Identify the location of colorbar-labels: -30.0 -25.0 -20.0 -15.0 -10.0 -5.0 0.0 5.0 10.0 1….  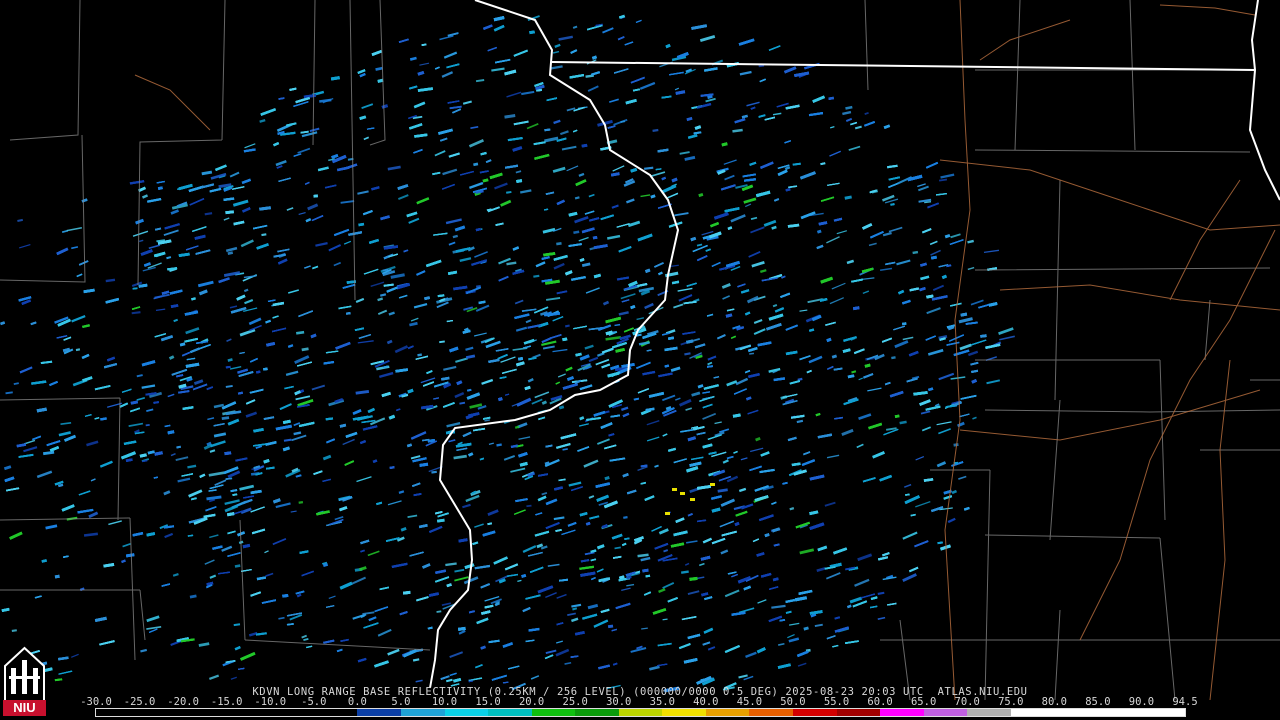
(638, 702).